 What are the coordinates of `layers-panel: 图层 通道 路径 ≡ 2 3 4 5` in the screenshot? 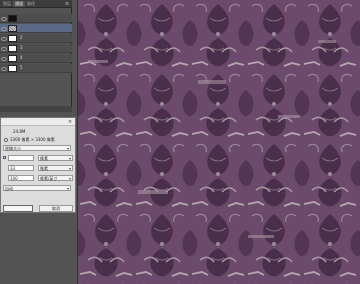 It's located at (36, 56).